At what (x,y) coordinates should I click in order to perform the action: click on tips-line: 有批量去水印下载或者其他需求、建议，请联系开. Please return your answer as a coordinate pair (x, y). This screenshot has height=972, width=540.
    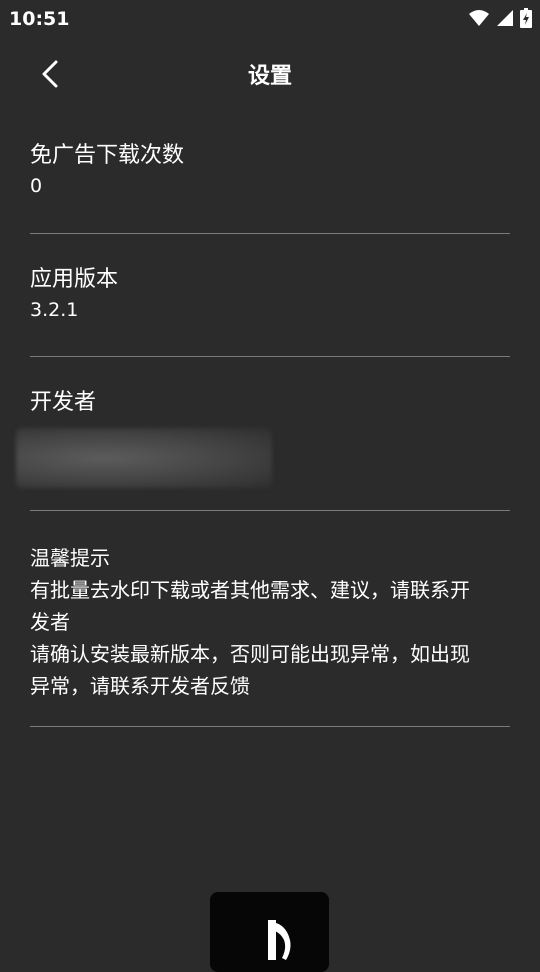
    Looking at the image, I should click on (250, 590).